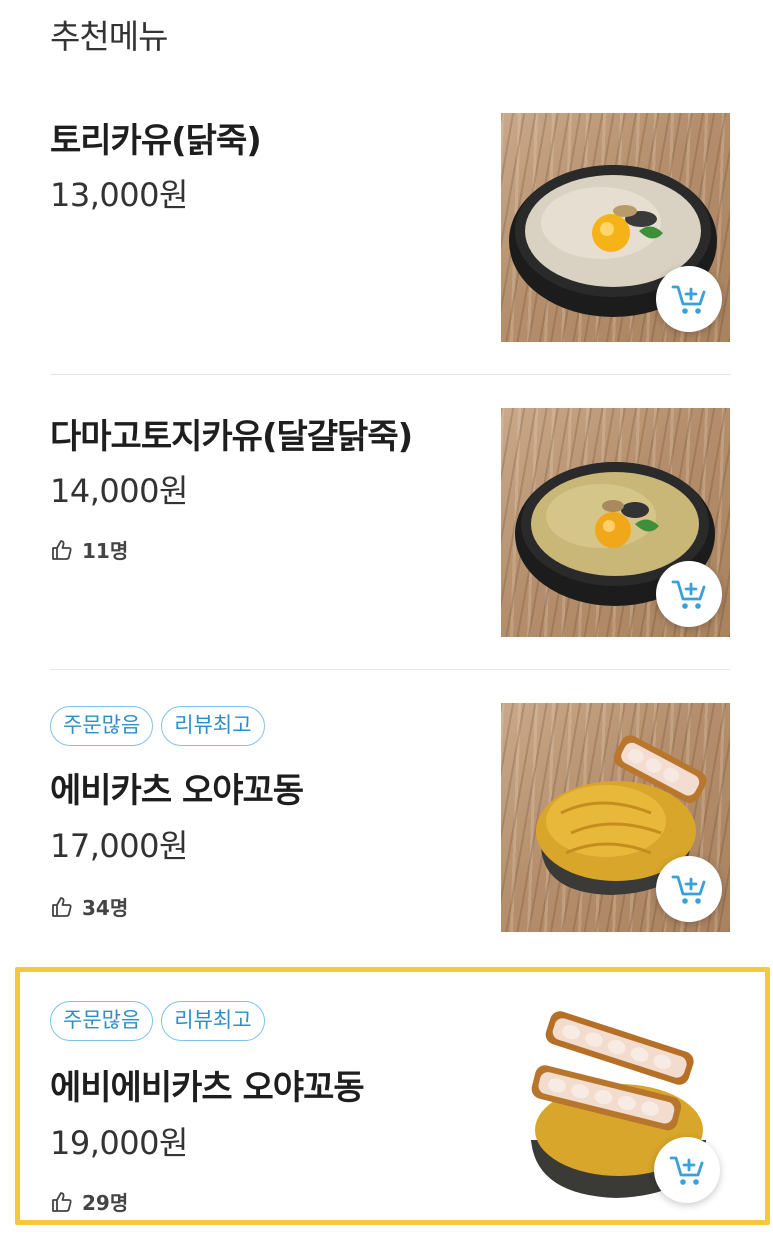  I want to click on menu-item-likes: 34명, so click(89, 906).